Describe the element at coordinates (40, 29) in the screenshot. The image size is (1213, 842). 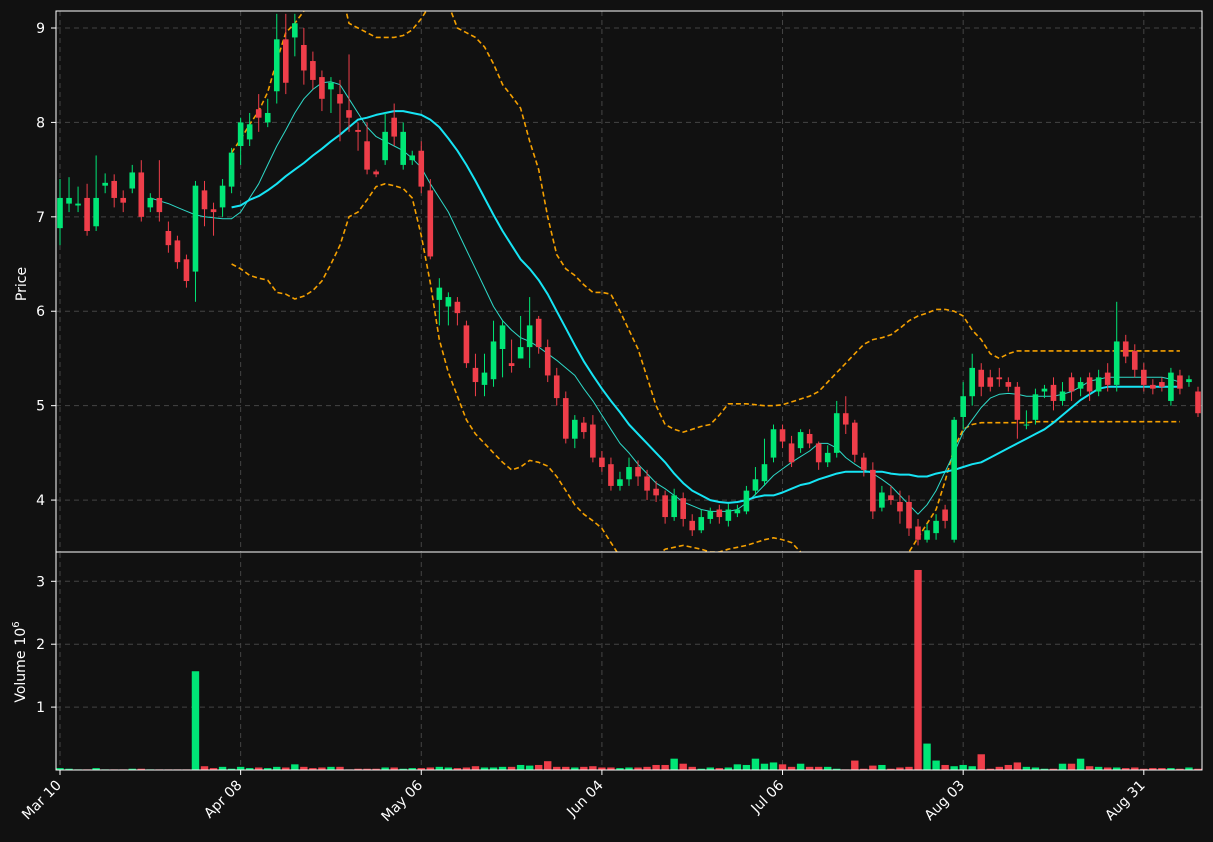
I see `price-tick-label: 9` at that location.